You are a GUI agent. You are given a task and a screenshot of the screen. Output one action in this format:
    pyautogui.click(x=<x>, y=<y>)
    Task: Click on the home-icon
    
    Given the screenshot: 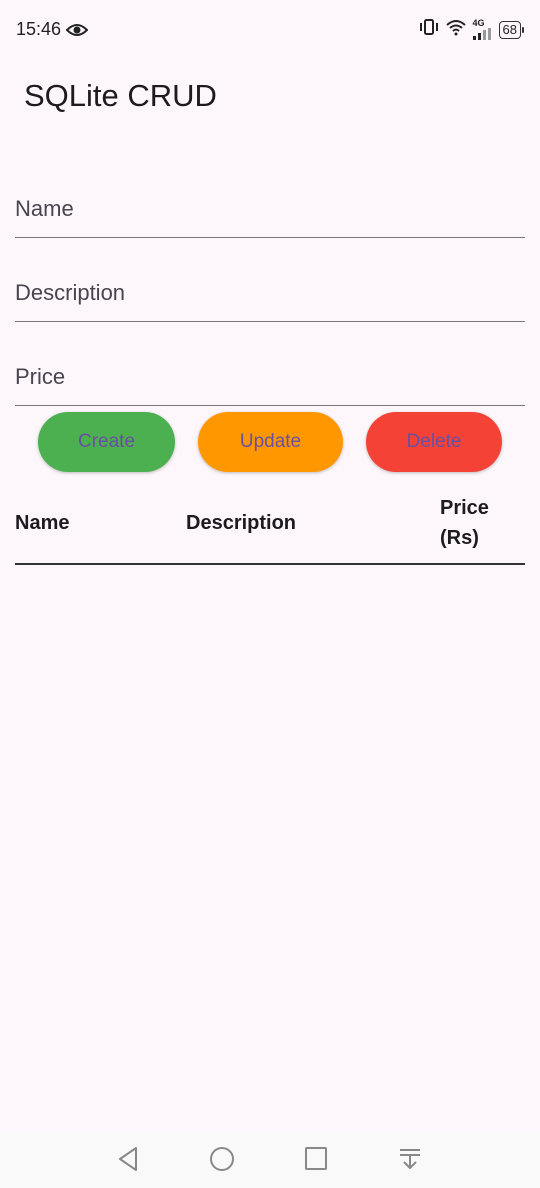 What is the action you would take?
    pyautogui.click(x=222, y=1161)
    